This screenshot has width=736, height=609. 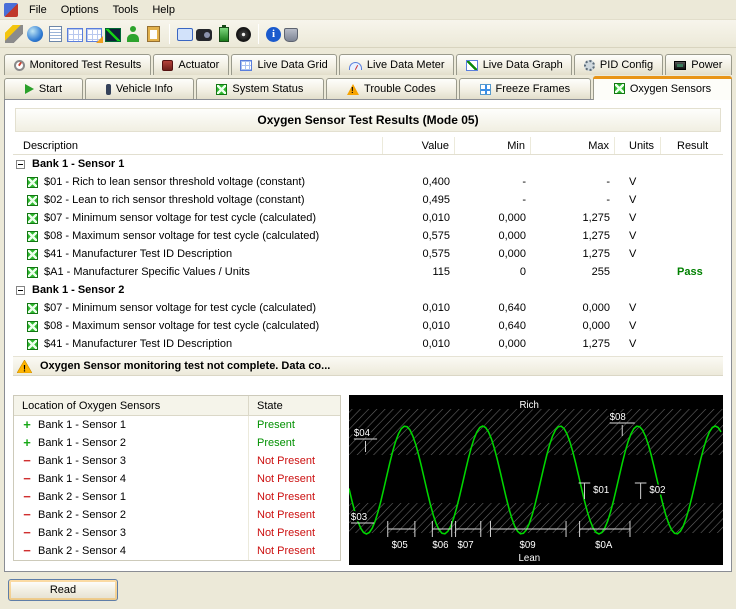 What do you see at coordinates (133, 33) in the screenshot?
I see `user-icon` at bounding box center [133, 33].